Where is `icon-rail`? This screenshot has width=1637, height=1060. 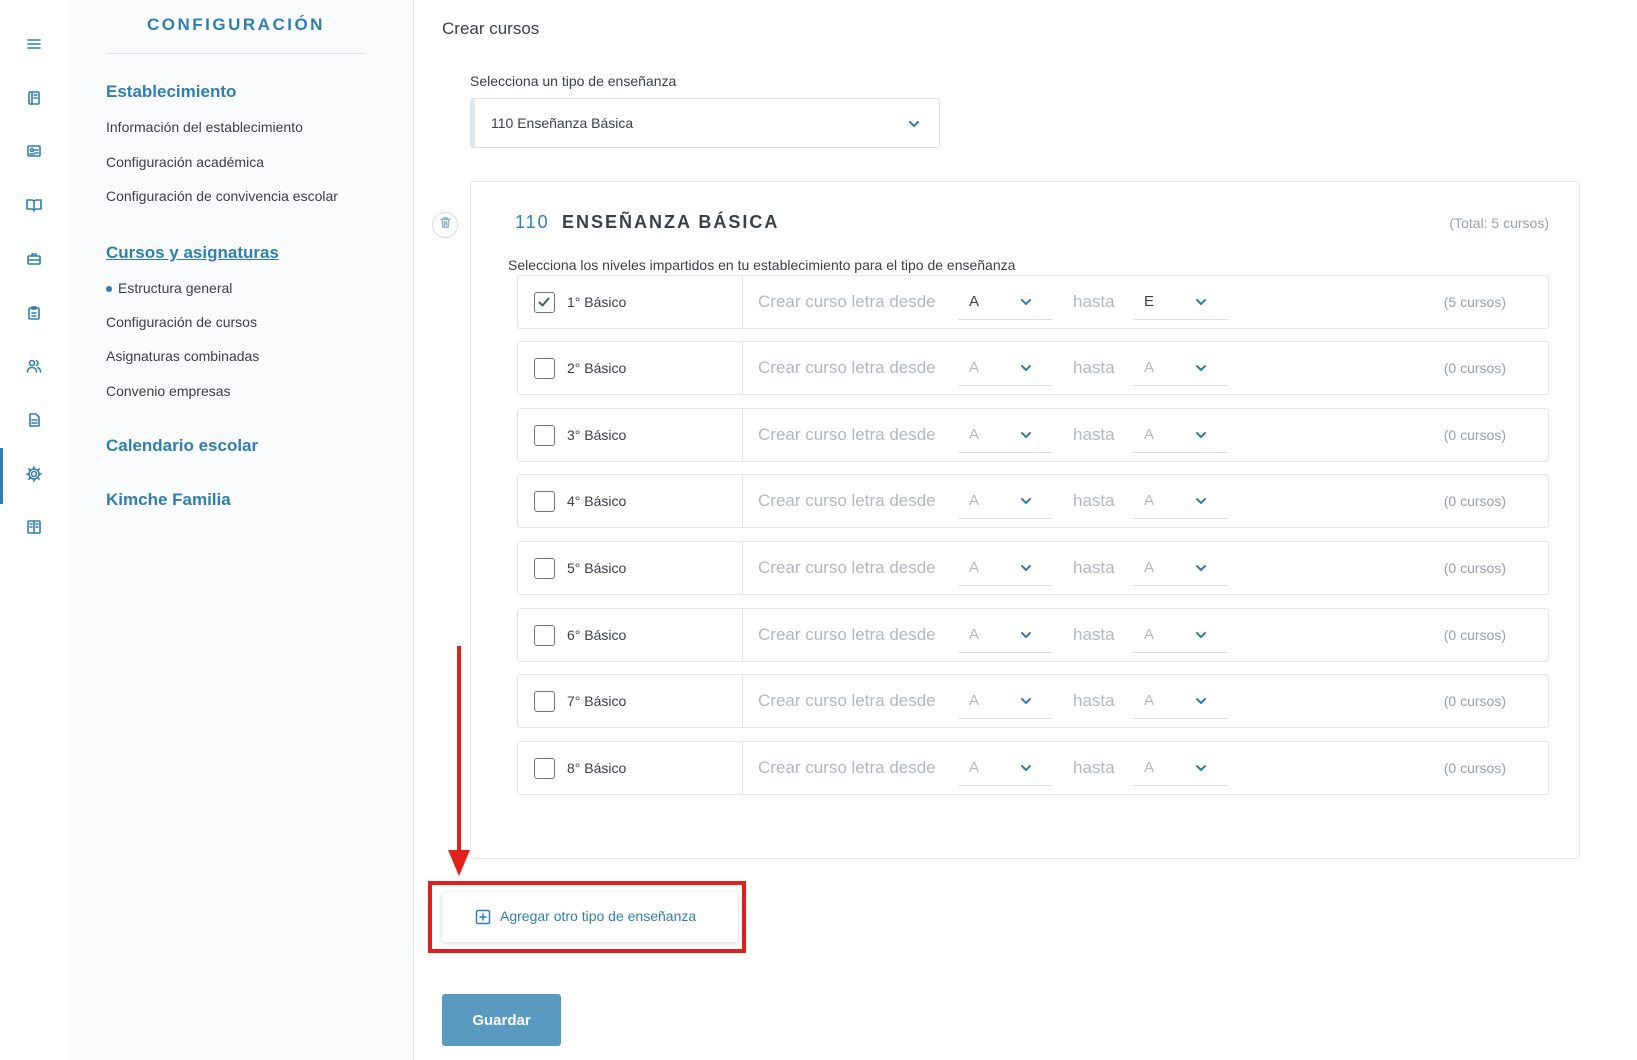
icon-rail is located at coordinates (34, 530).